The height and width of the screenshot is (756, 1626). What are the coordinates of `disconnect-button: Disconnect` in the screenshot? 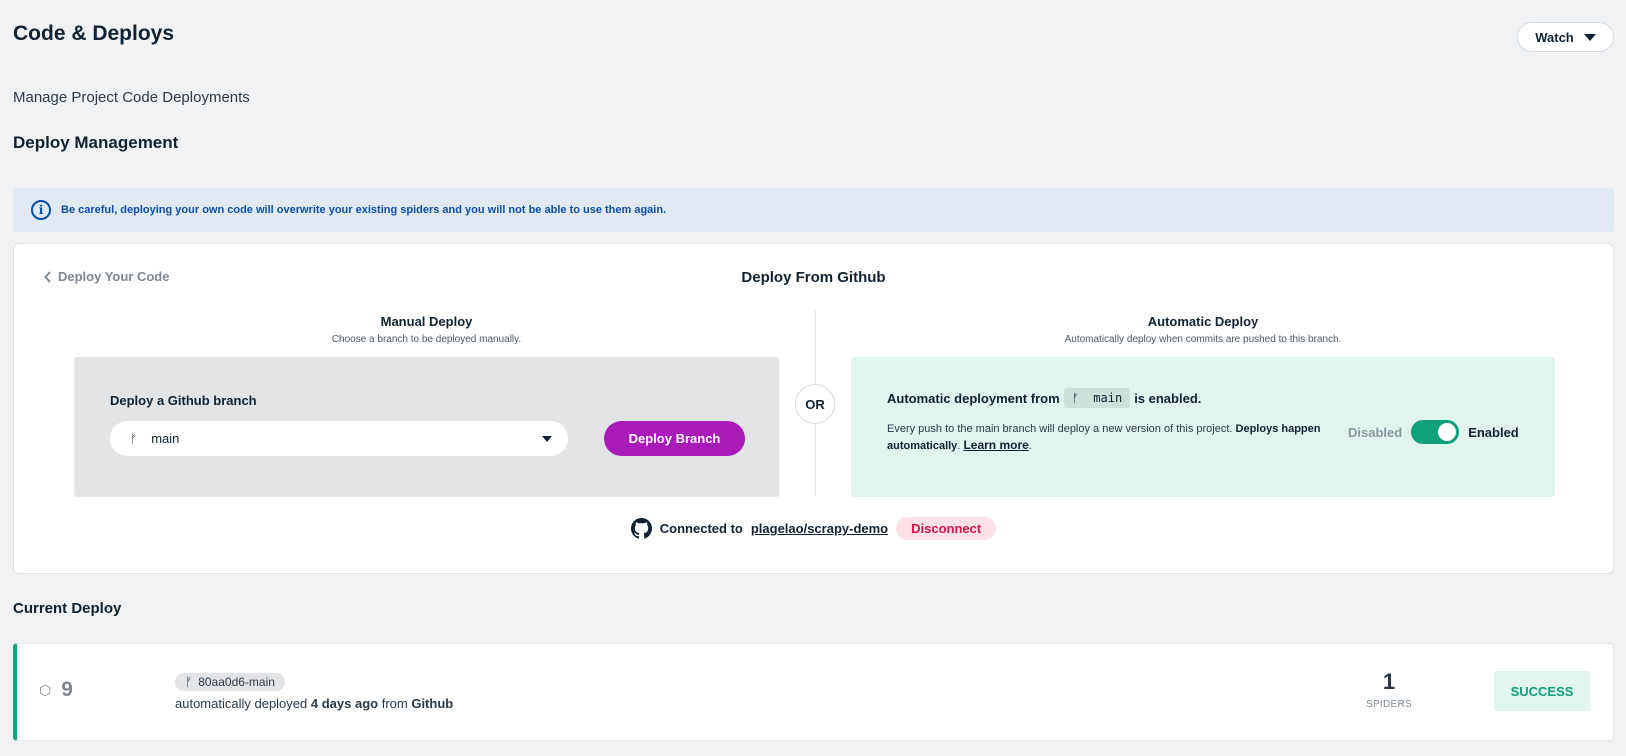 It's located at (946, 528).